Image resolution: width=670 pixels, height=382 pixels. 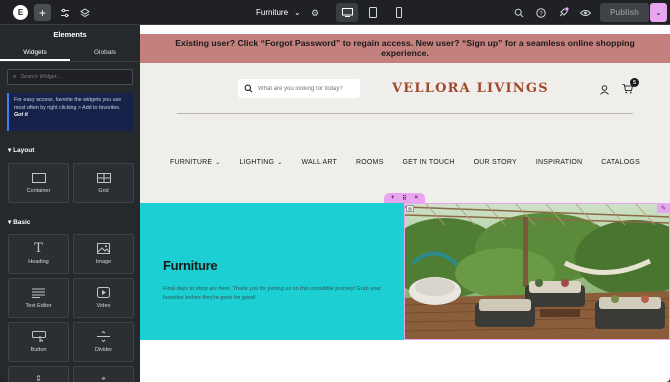 I want to click on widget-button: Button, so click(x=38, y=342).